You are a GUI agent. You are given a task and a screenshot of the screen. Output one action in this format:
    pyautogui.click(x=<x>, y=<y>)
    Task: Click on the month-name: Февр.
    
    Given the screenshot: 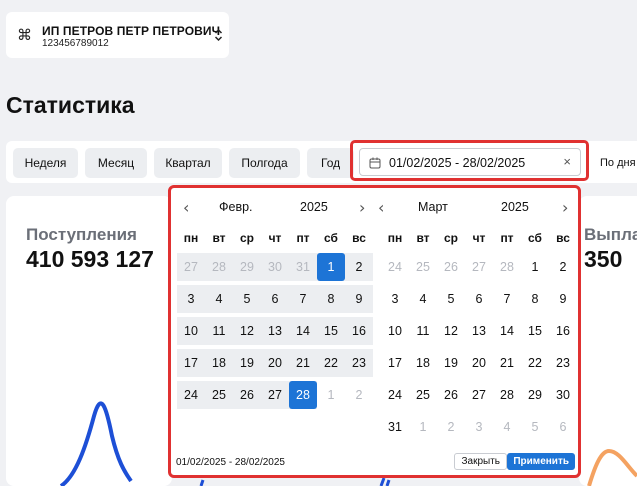 What is the action you would take?
    pyautogui.click(x=236, y=207)
    